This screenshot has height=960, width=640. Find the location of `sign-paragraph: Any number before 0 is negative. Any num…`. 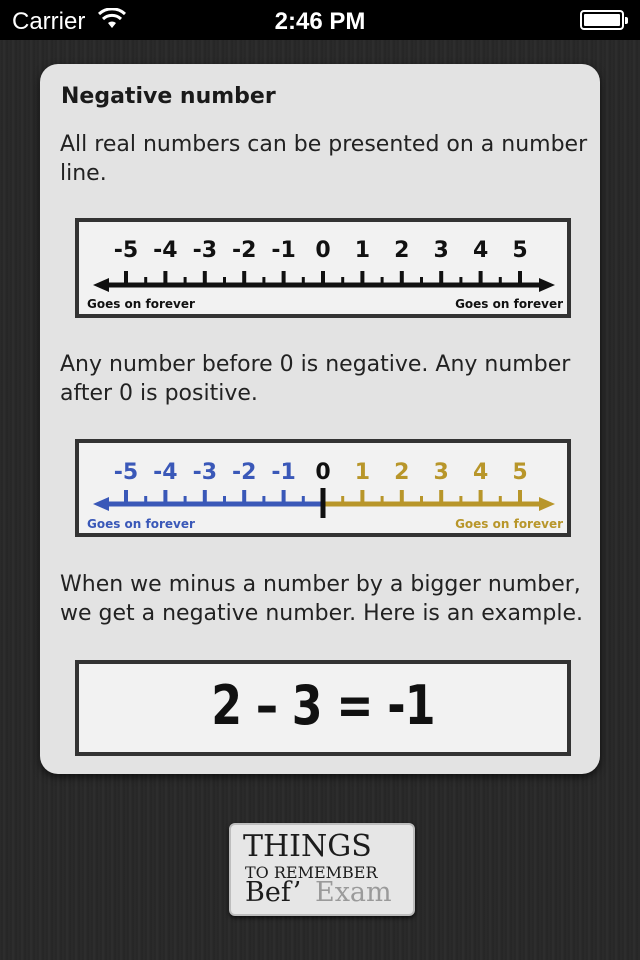

sign-paragraph: Any number before 0 is negative. Any num… is located at coordinates (315, 379).